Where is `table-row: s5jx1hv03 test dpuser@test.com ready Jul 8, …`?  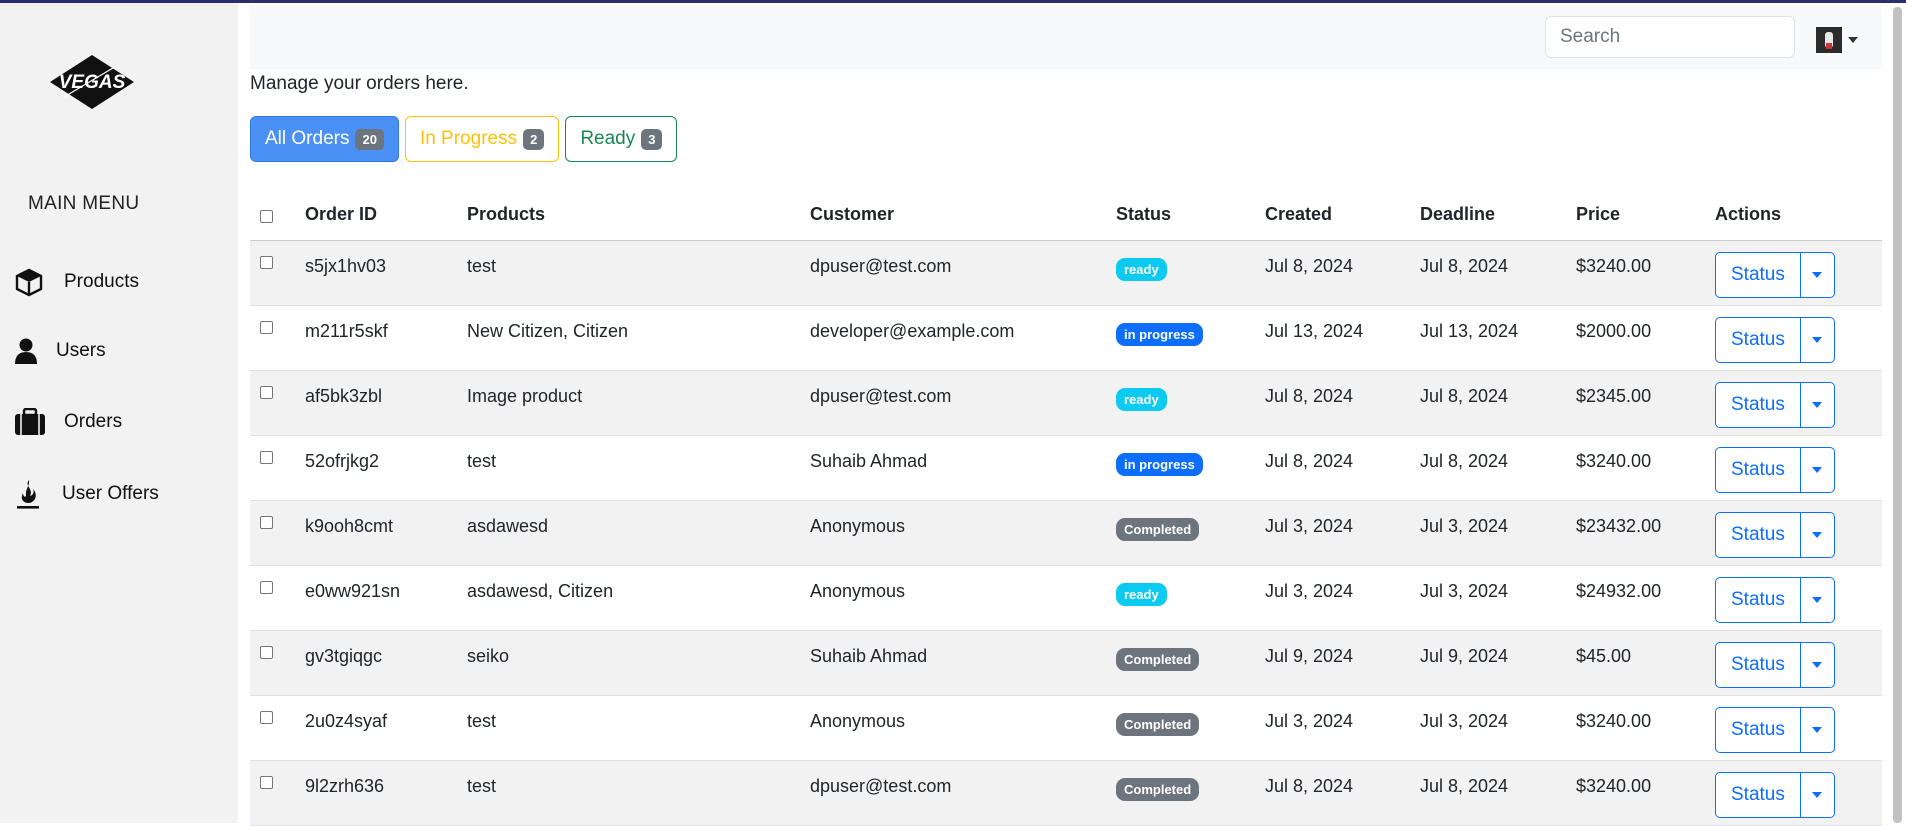 table-row: s5jx1hv03 test dpuser@test.com ready Jul 8, … is located at coordinates (1066, 273).